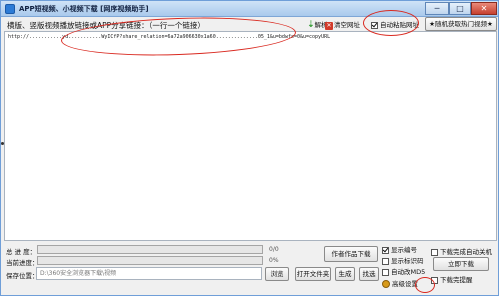 This screenshot has width=499, height=296. I want to click on save-path-input: D:\360安全浏览器下载\视频, so click(149, 273).